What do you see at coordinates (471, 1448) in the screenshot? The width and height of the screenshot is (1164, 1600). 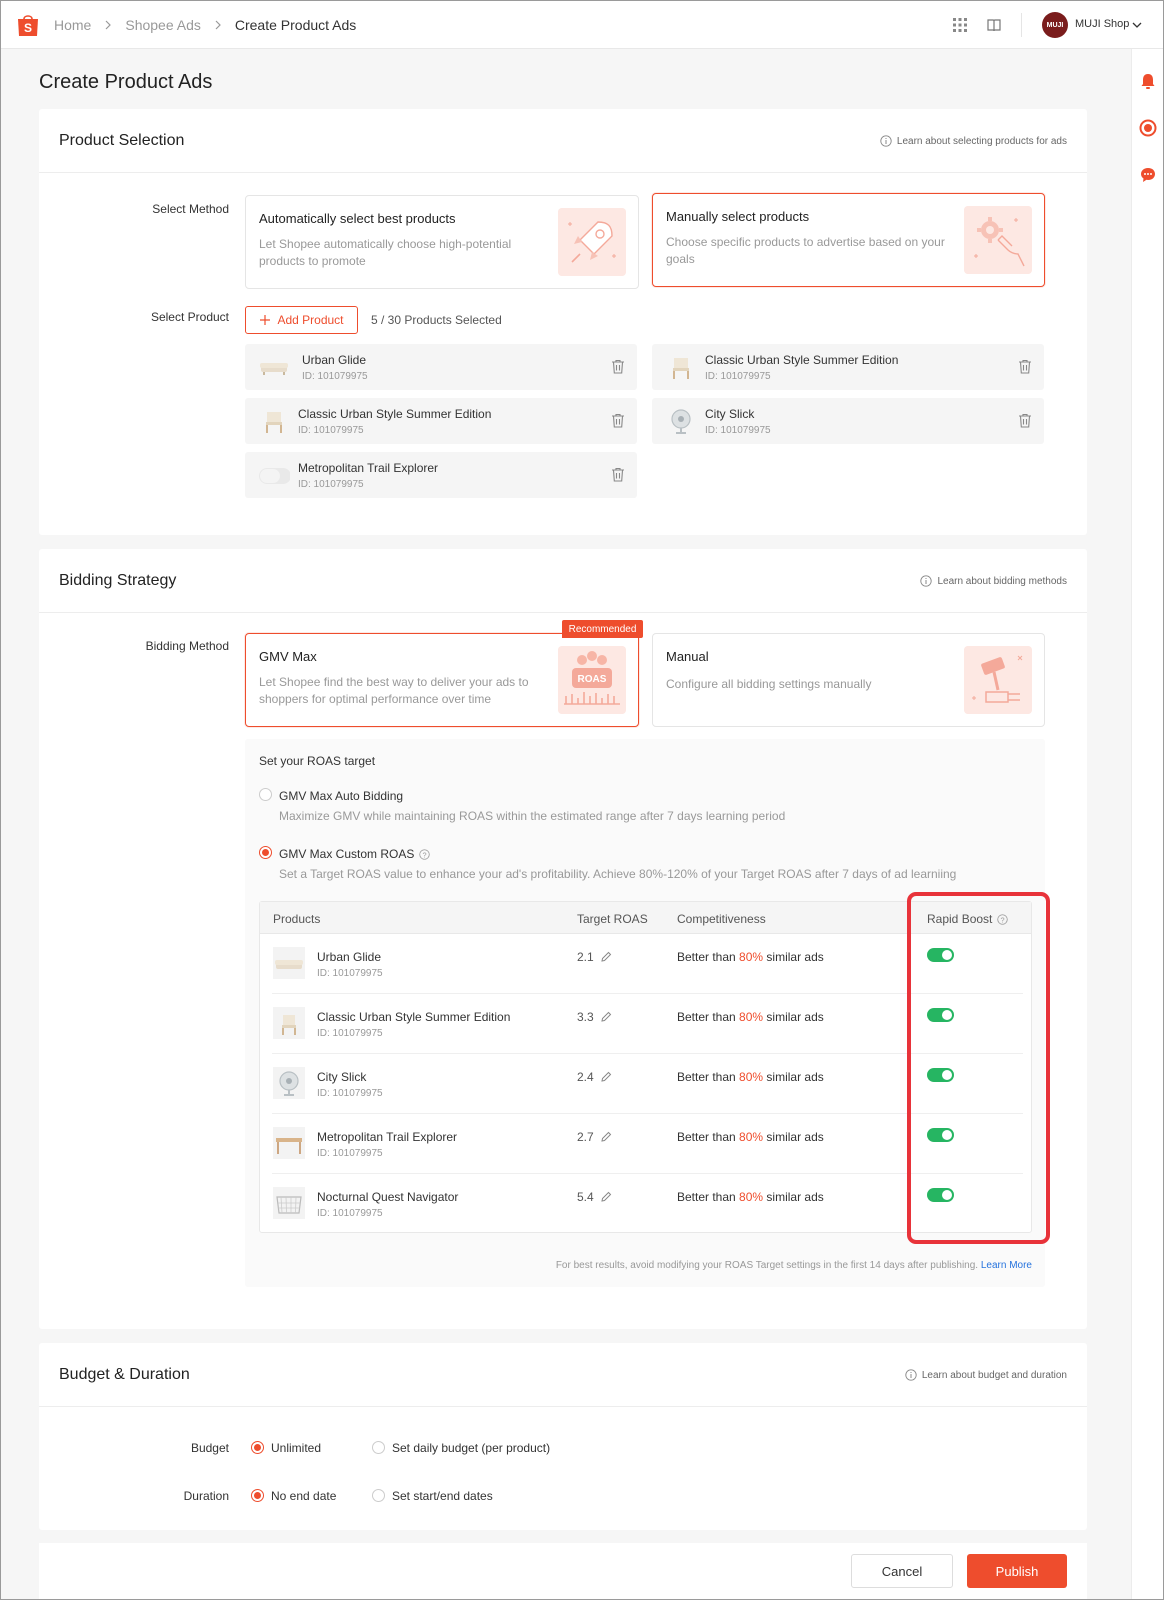 I see `option-daily-budget: Set daily budget (per product)` at bounding box center [471, 1448].